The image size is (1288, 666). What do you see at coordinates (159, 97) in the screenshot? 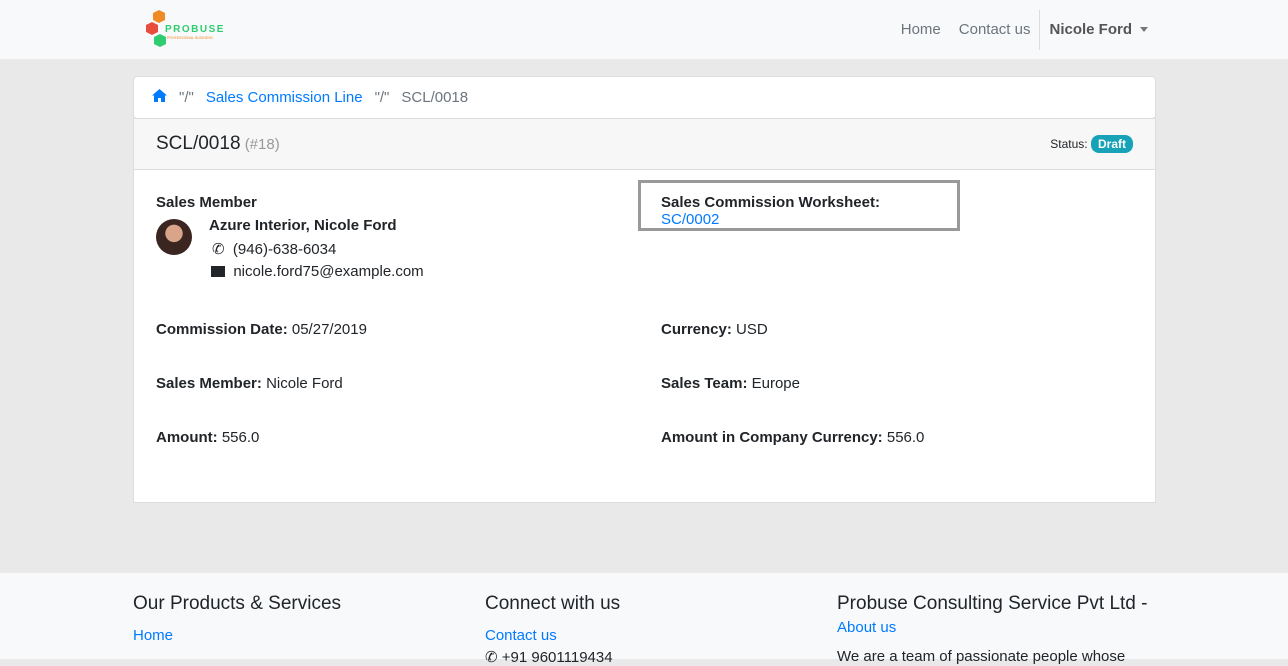
I see `home-icon` at bounding box center [159, 97].